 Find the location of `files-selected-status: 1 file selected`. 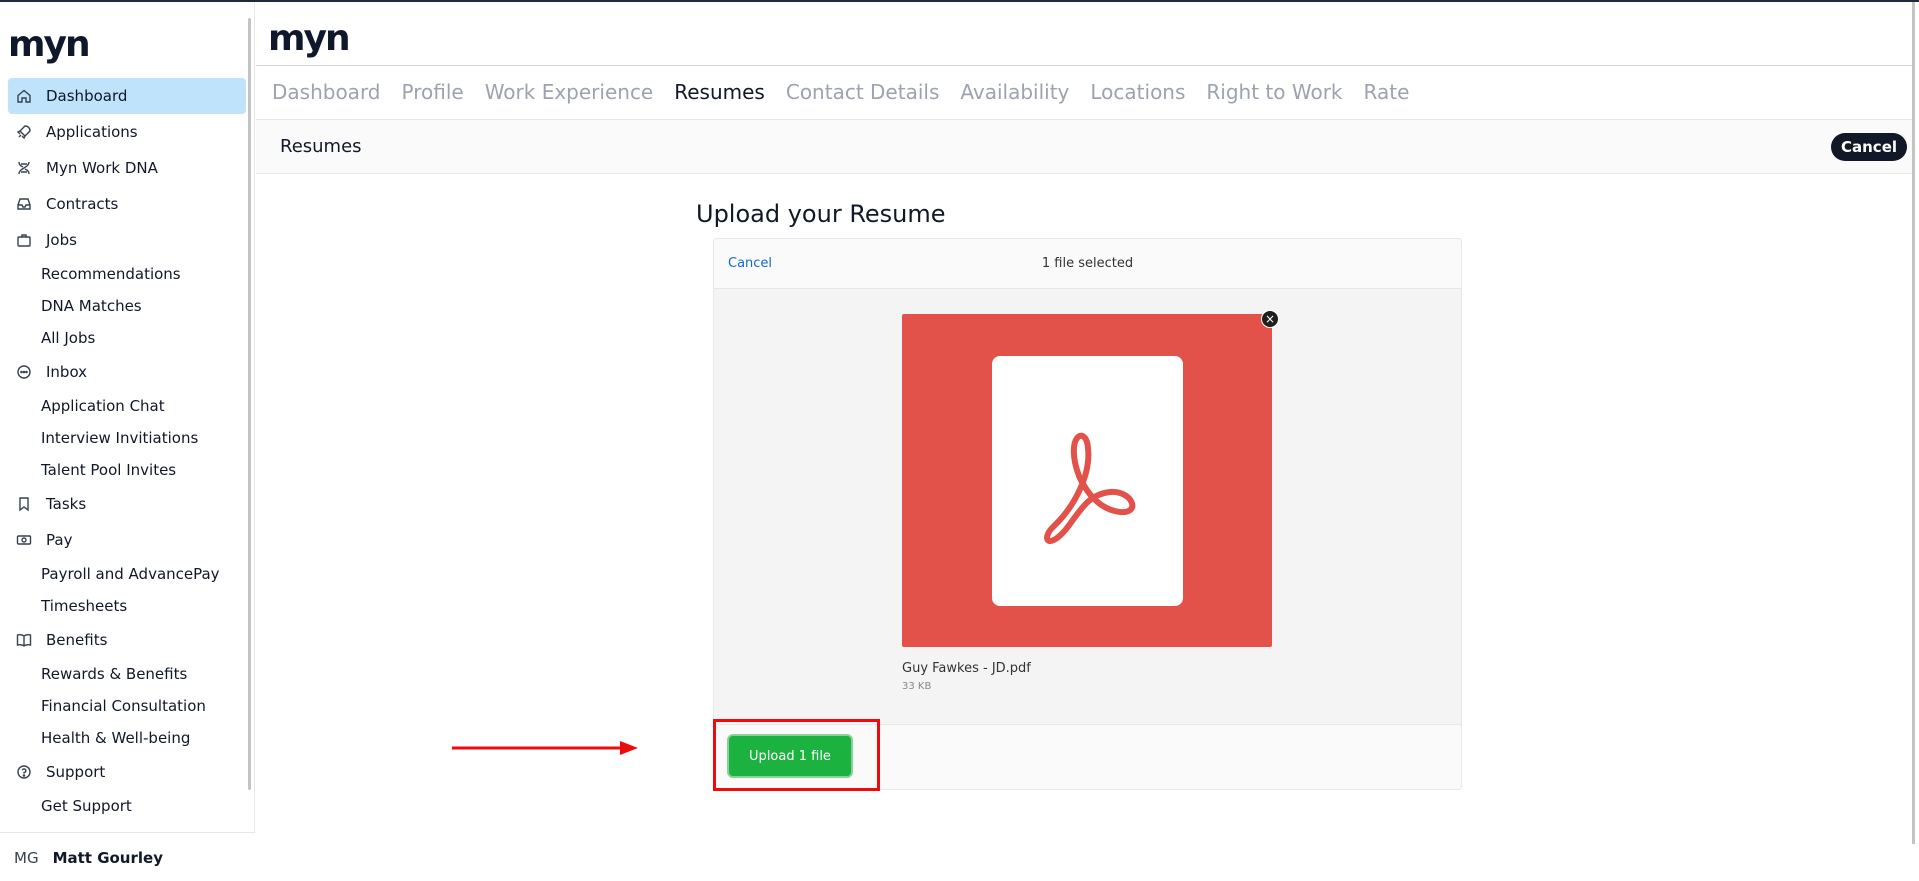

files-selected-status: 1 file selected is located at coordinates (1087, 263).